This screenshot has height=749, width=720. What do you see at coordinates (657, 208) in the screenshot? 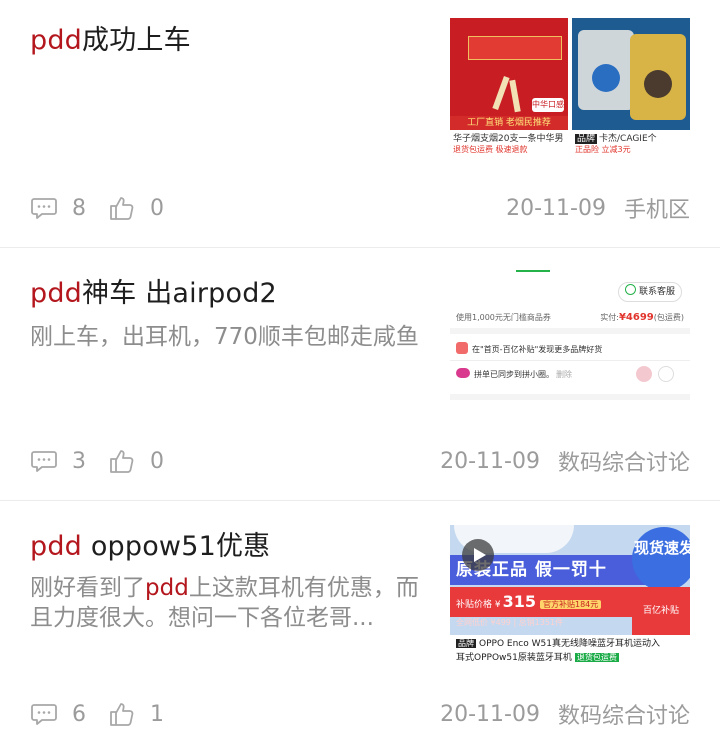
I see `post-board: 手机区` at bounding box center [657, 208].